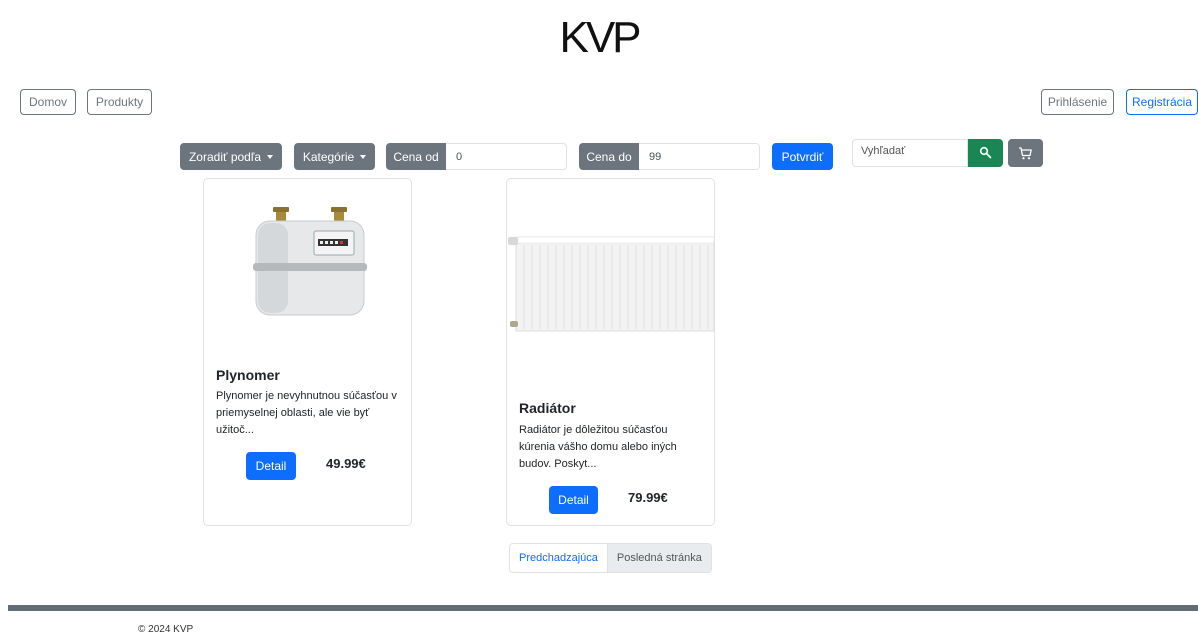  I want to click on footer-divider, so click(603, 608).